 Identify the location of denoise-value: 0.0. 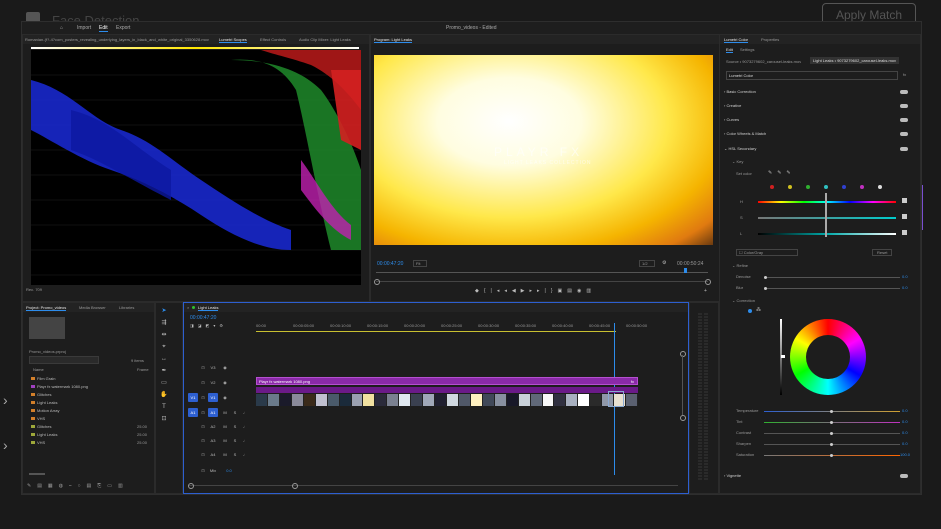
(905, 276).